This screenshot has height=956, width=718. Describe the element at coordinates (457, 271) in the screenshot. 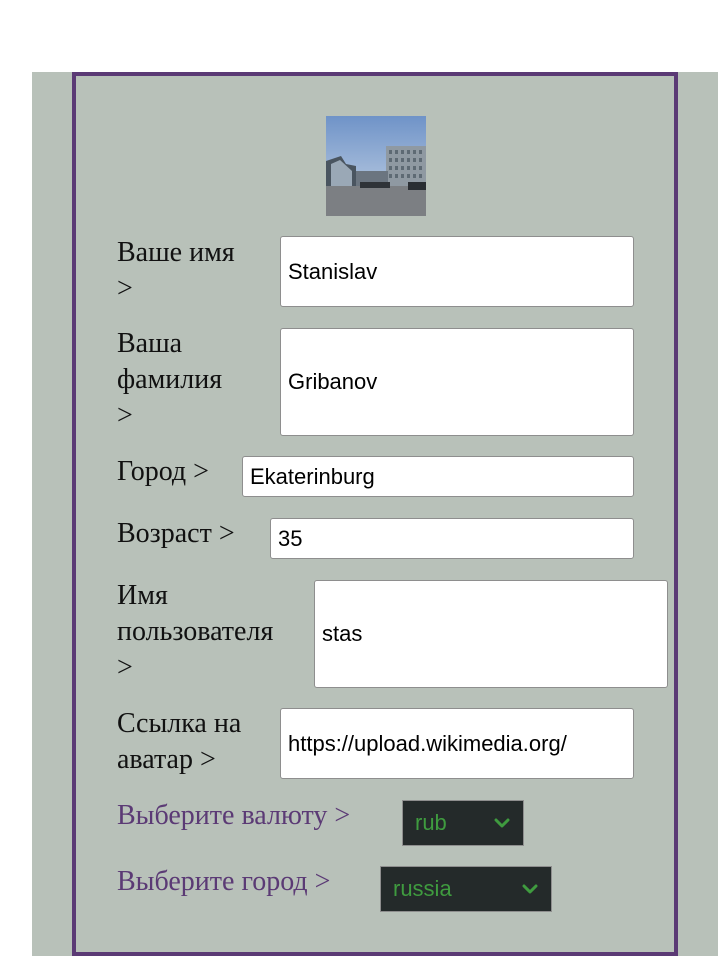

I see `first-name-input: Stanislav` at that location.